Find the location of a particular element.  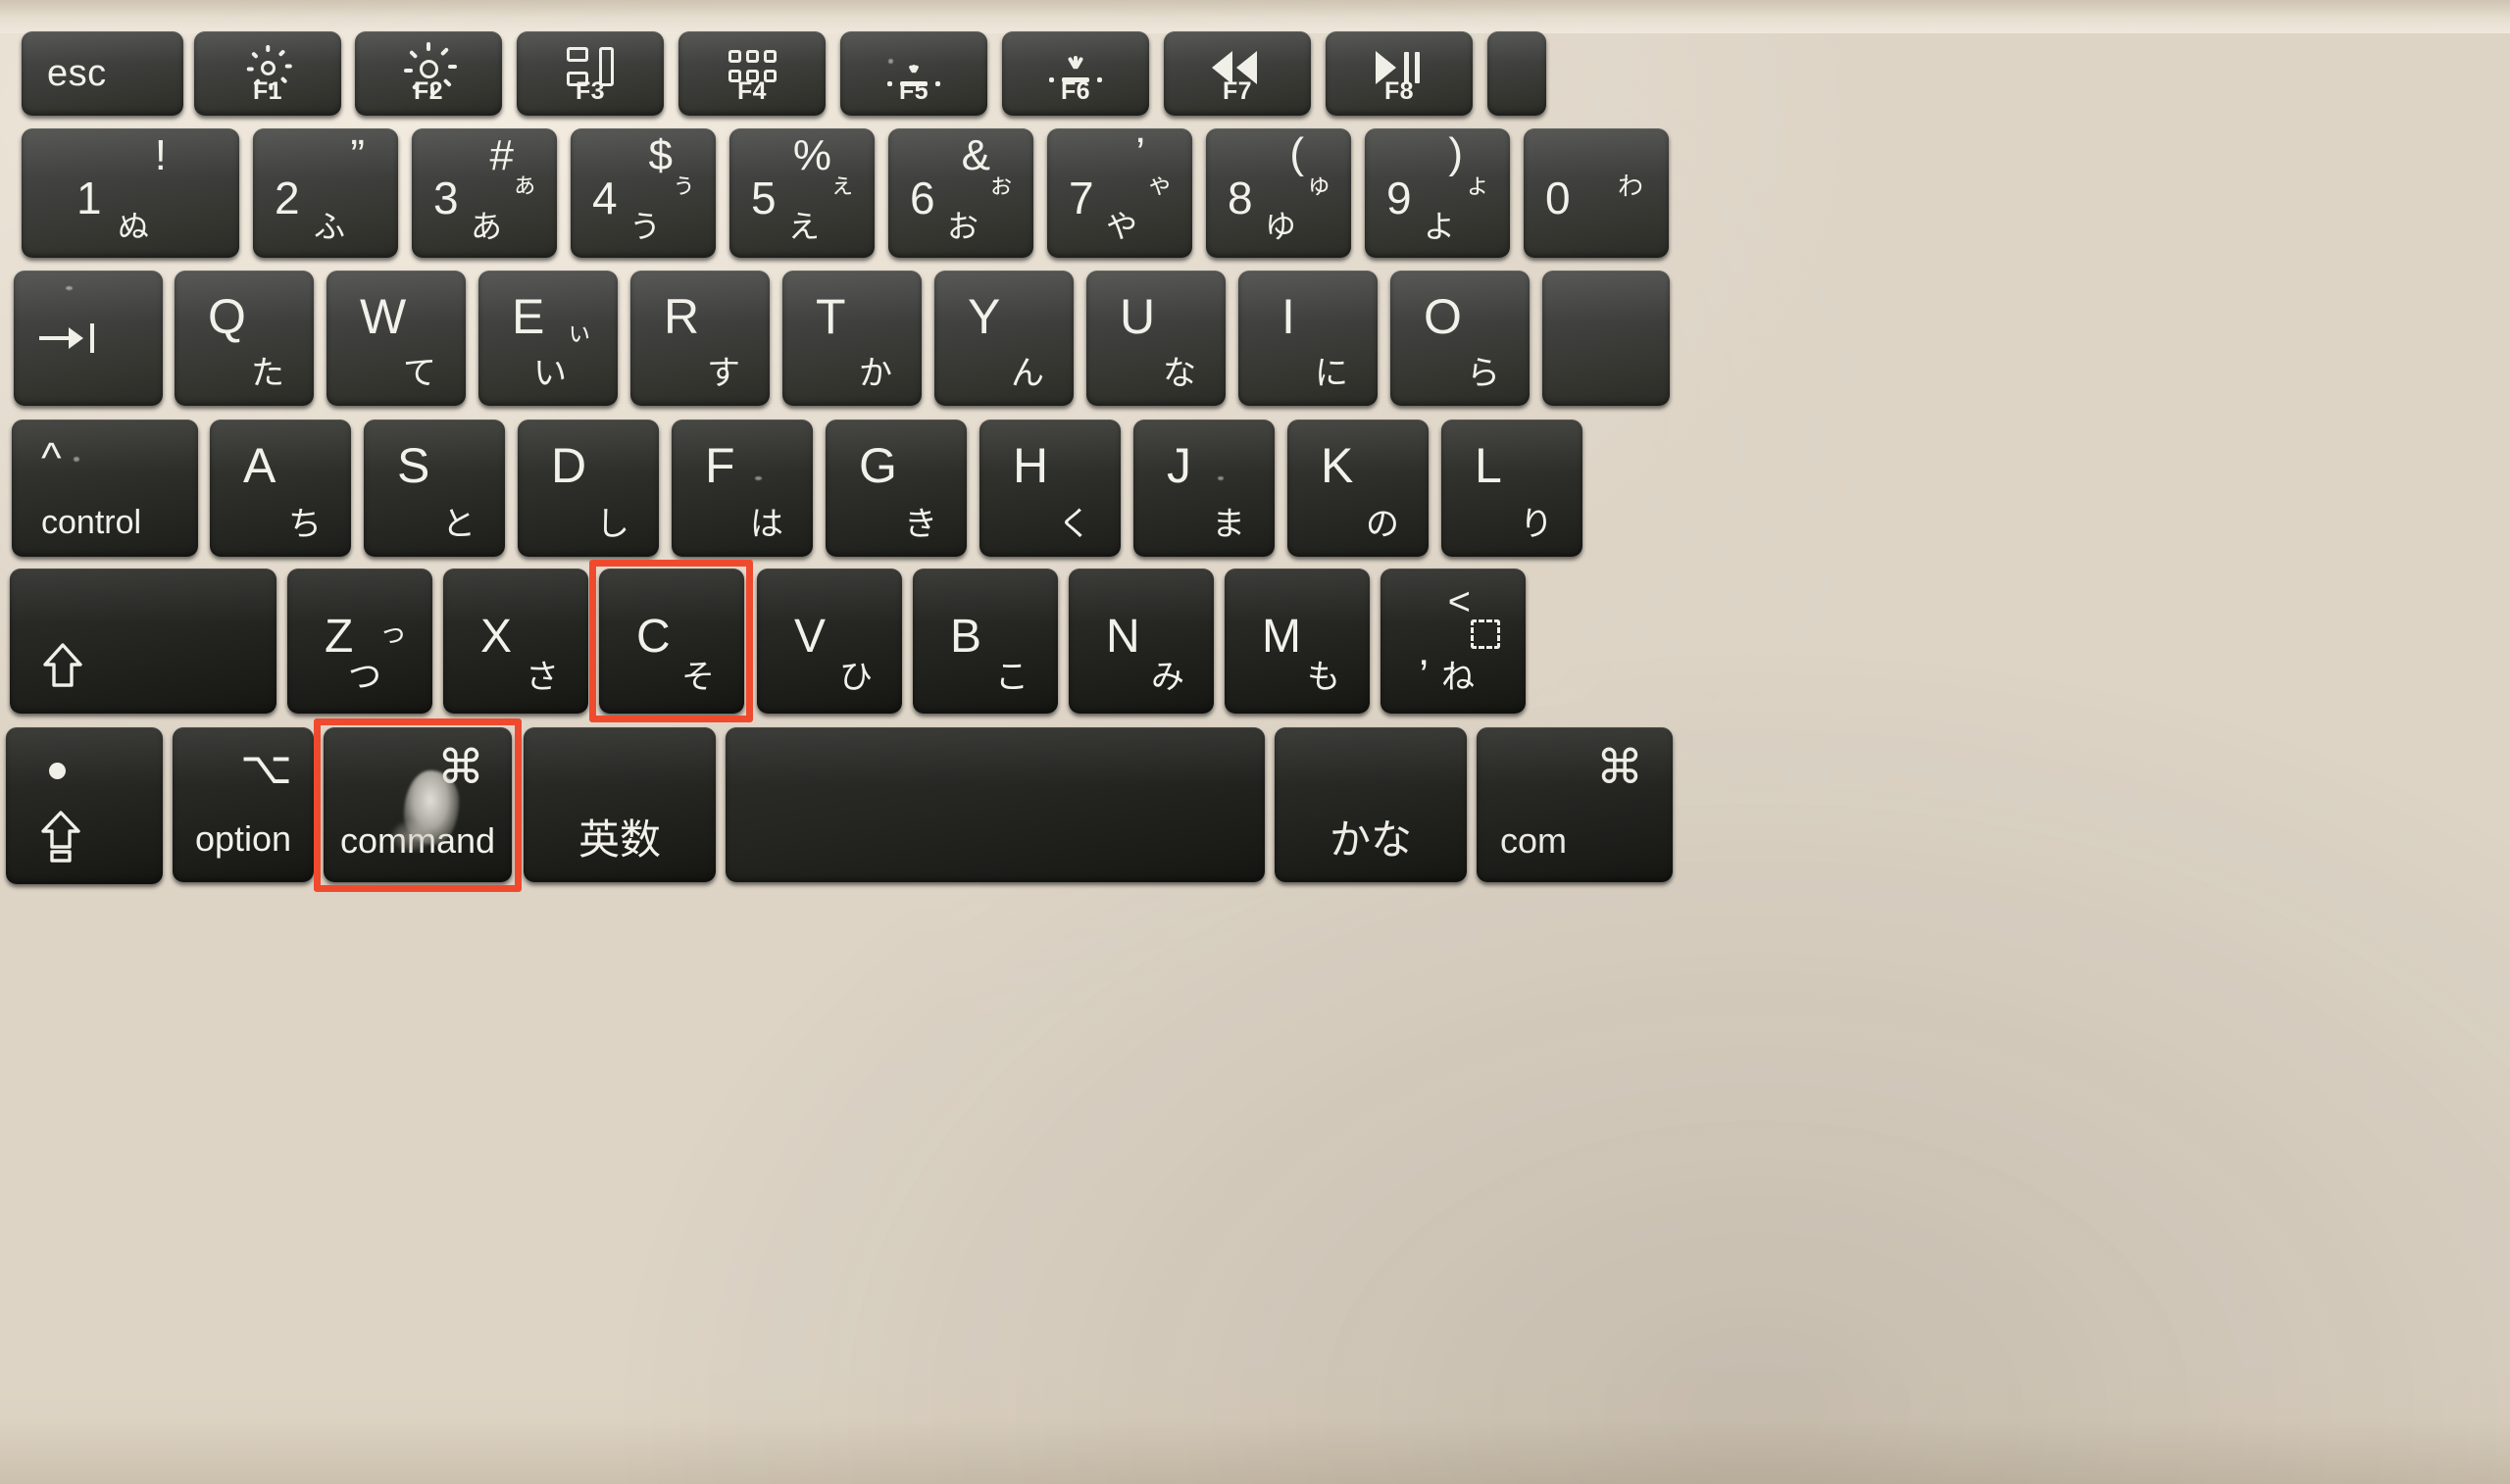

option-key: ⌥ option is located at coordinates (243, 805).